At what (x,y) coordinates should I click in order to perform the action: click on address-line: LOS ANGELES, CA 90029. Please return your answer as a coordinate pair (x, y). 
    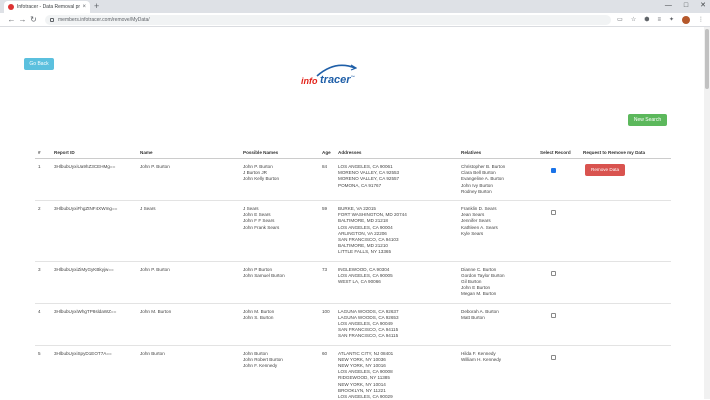
    Looking at the image, I should click on (365, 396).